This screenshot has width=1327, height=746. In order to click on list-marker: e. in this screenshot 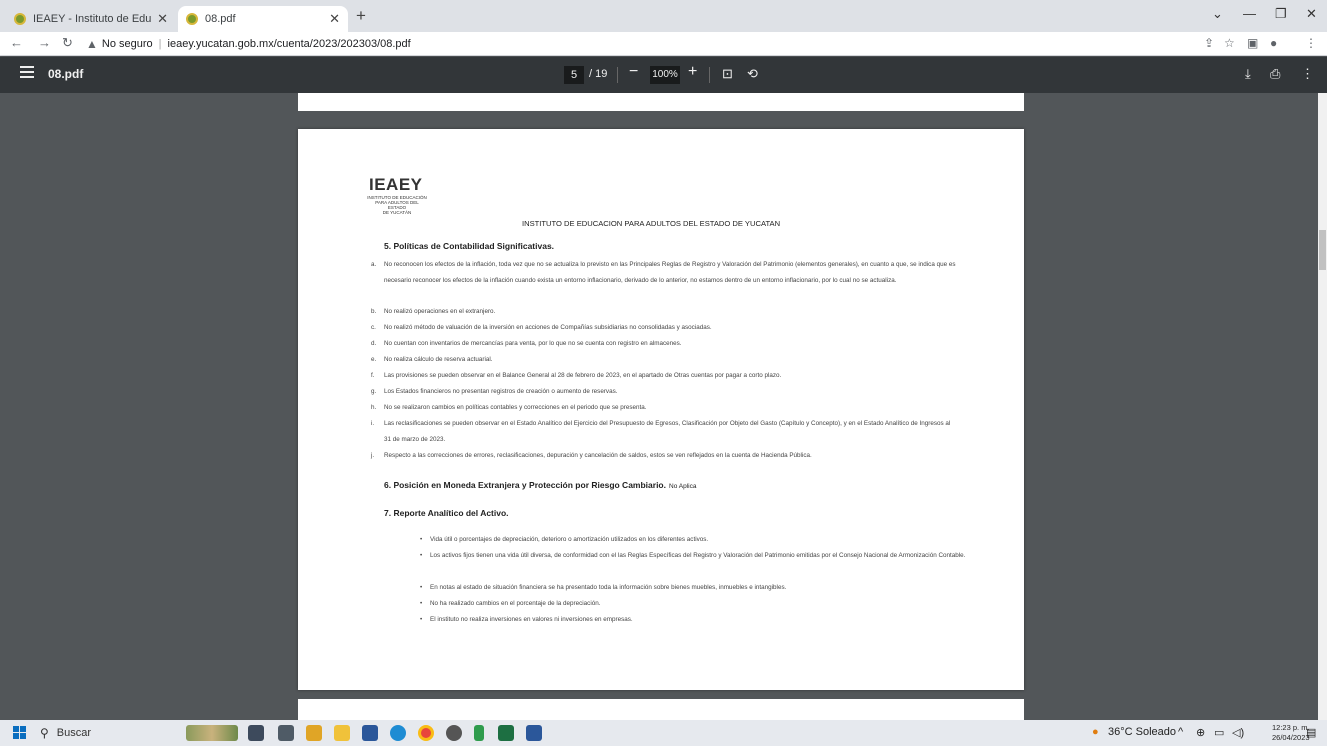, I will do `click(374, 359)`.